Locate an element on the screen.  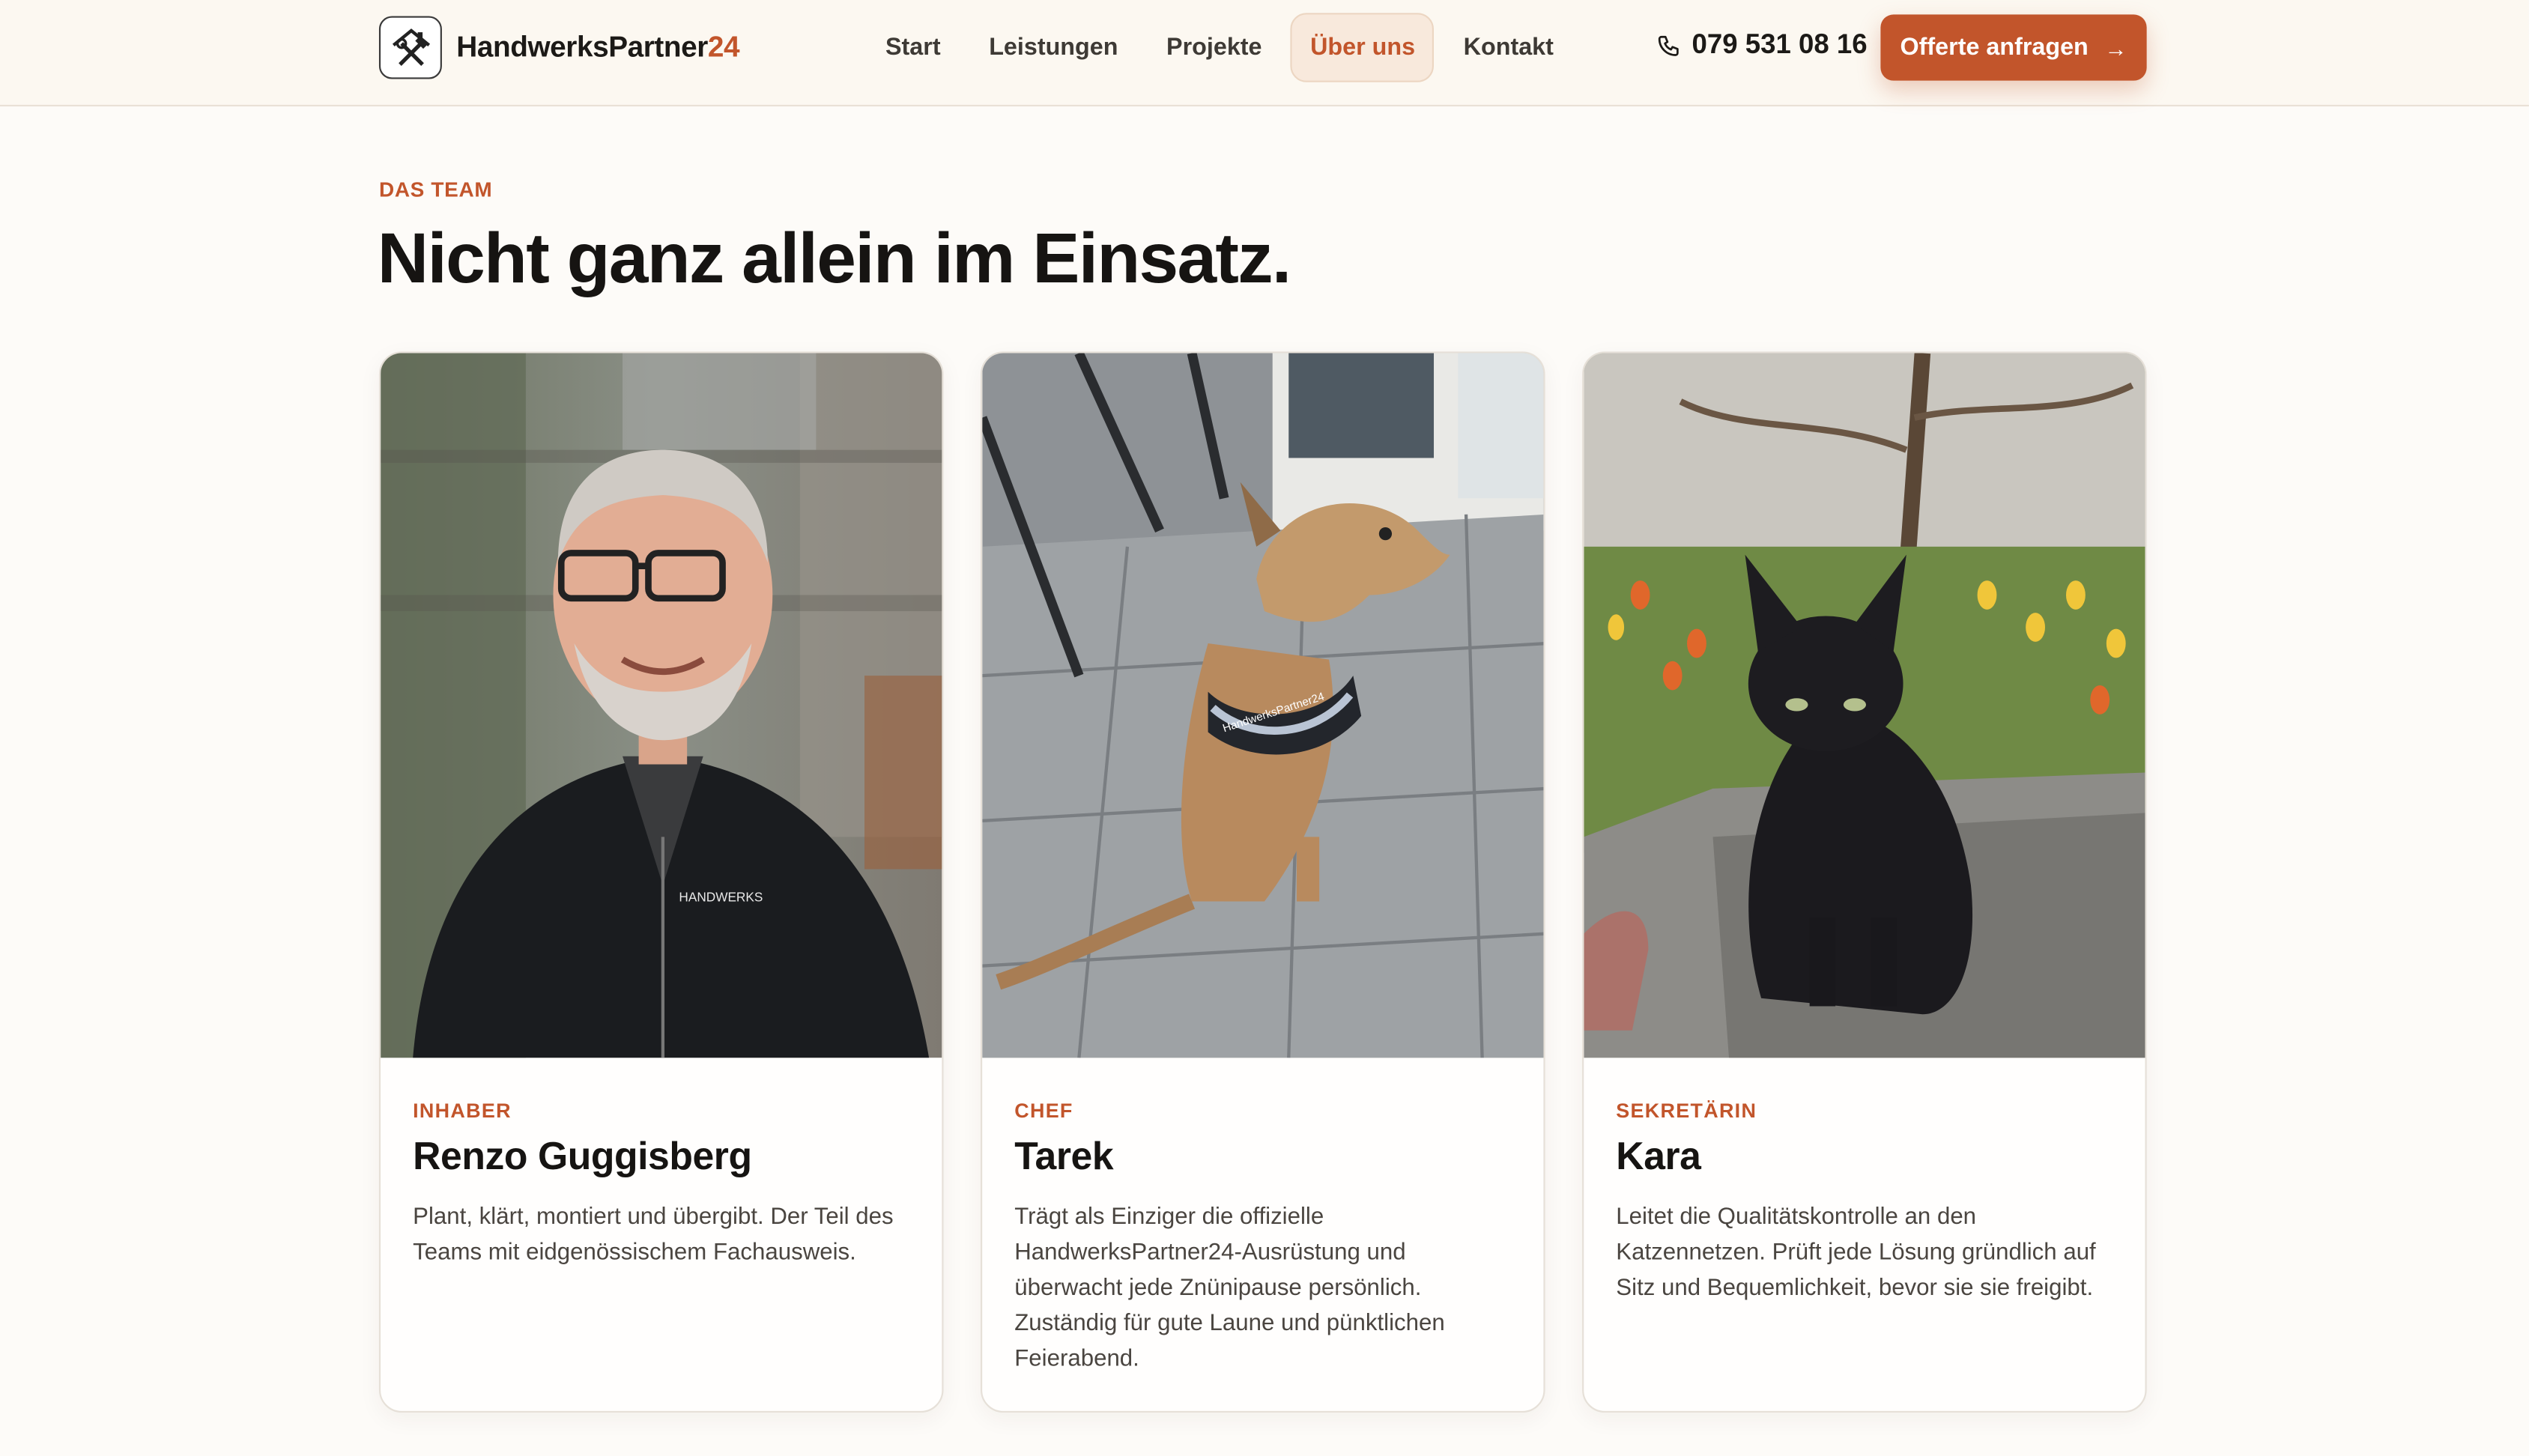
team-role: CHEF is located at coordinates (1043, 1111).